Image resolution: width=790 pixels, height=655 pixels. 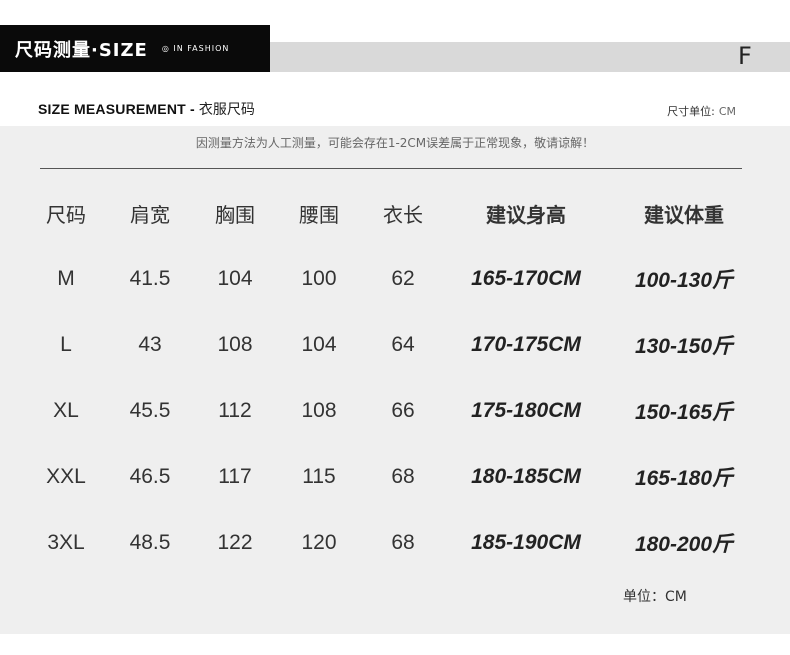 I want to click on table-cell: XXL, so click(x=66, y=476).